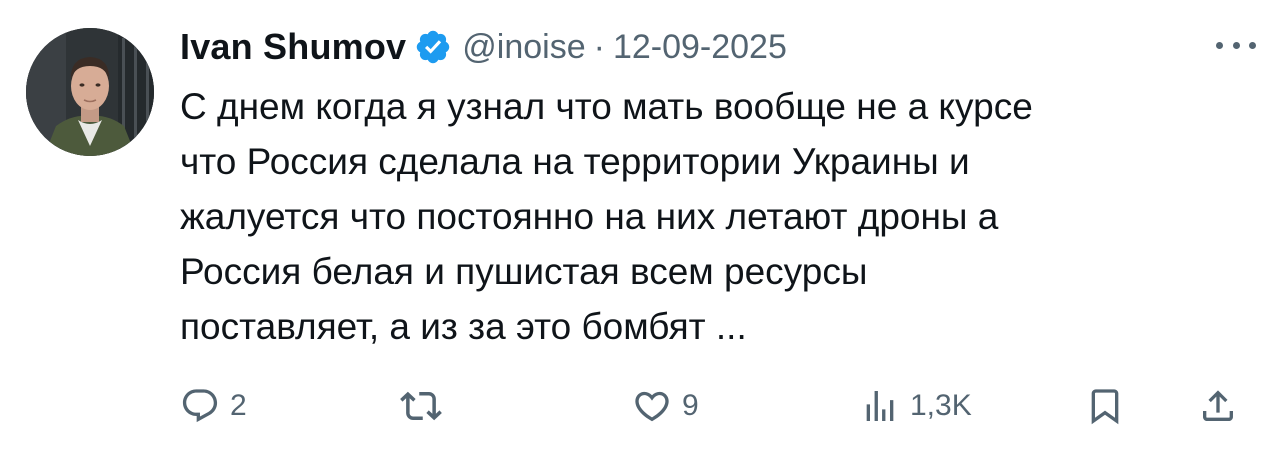  What do you see at coordinates (700, 47) in the screenshot?
I see `tweet-date: 12-09-2025` at bounding box center [700, 47].